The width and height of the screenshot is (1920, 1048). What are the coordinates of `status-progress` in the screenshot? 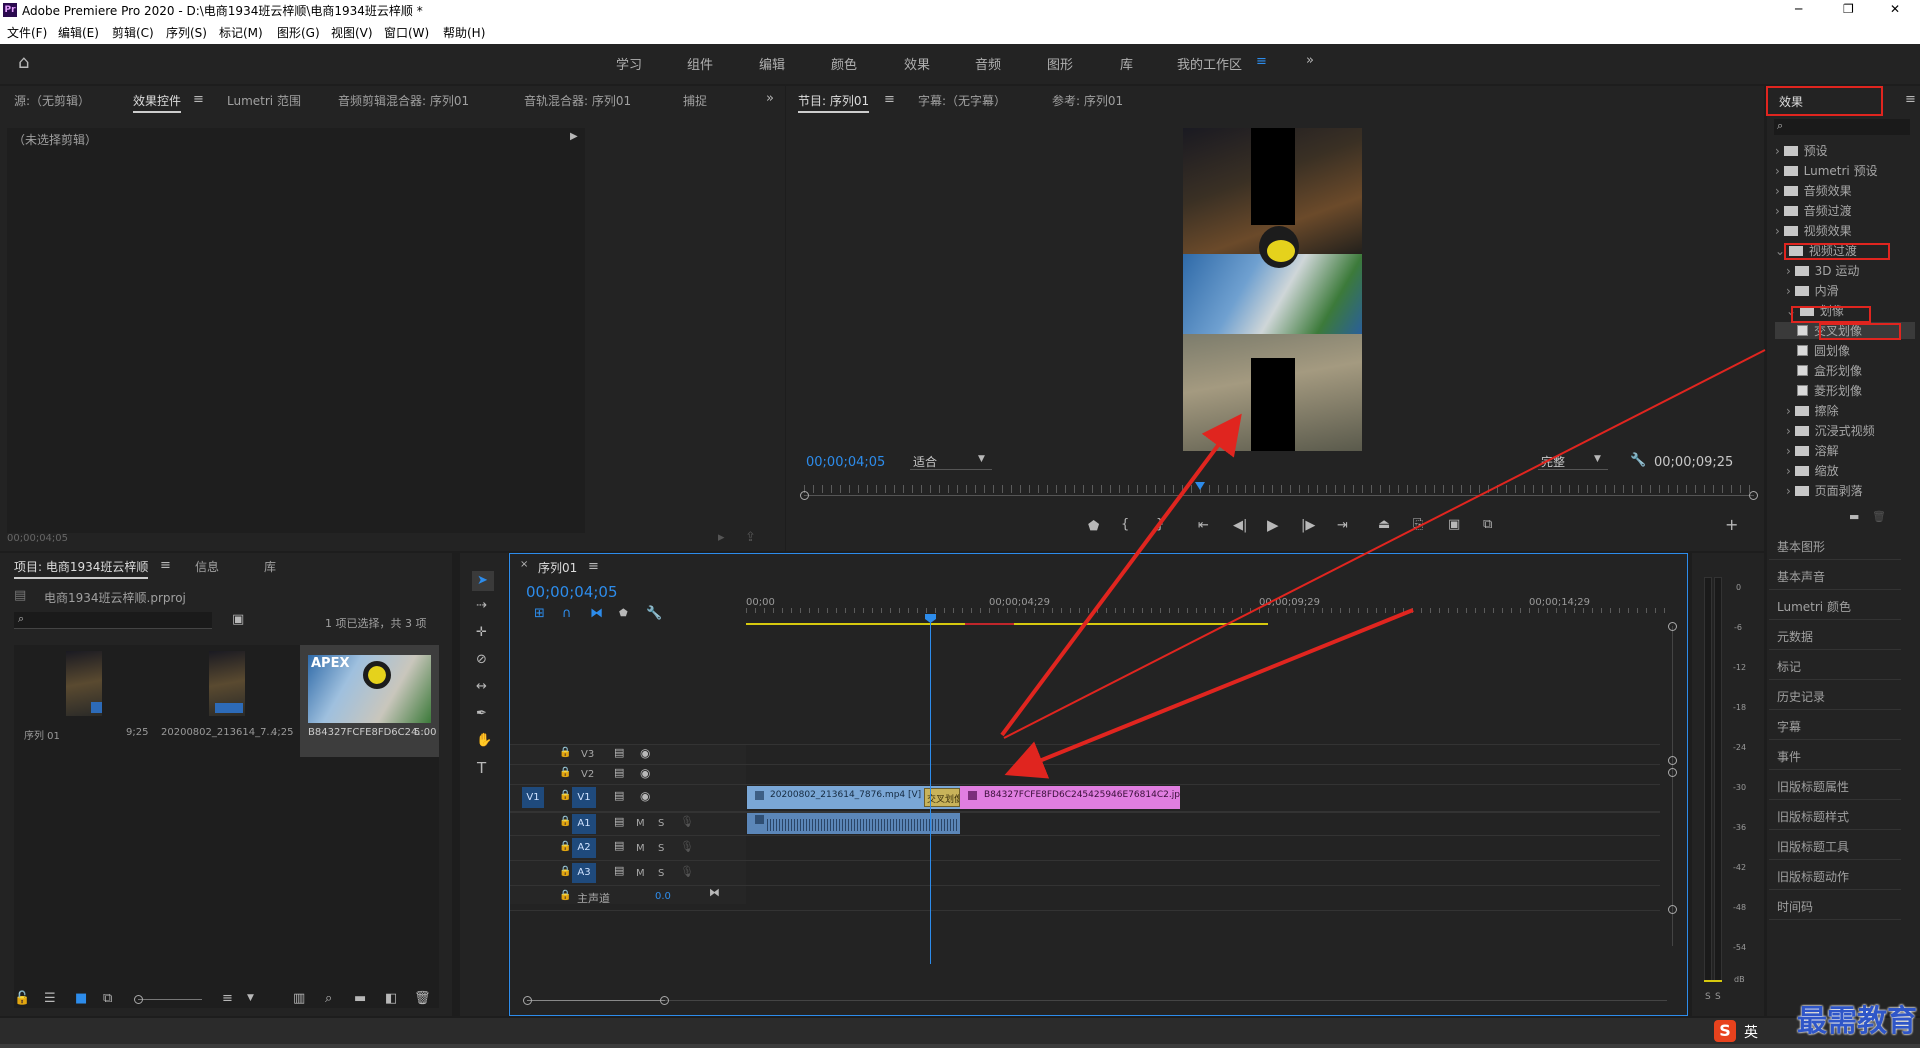 It's located at (960, 1046).